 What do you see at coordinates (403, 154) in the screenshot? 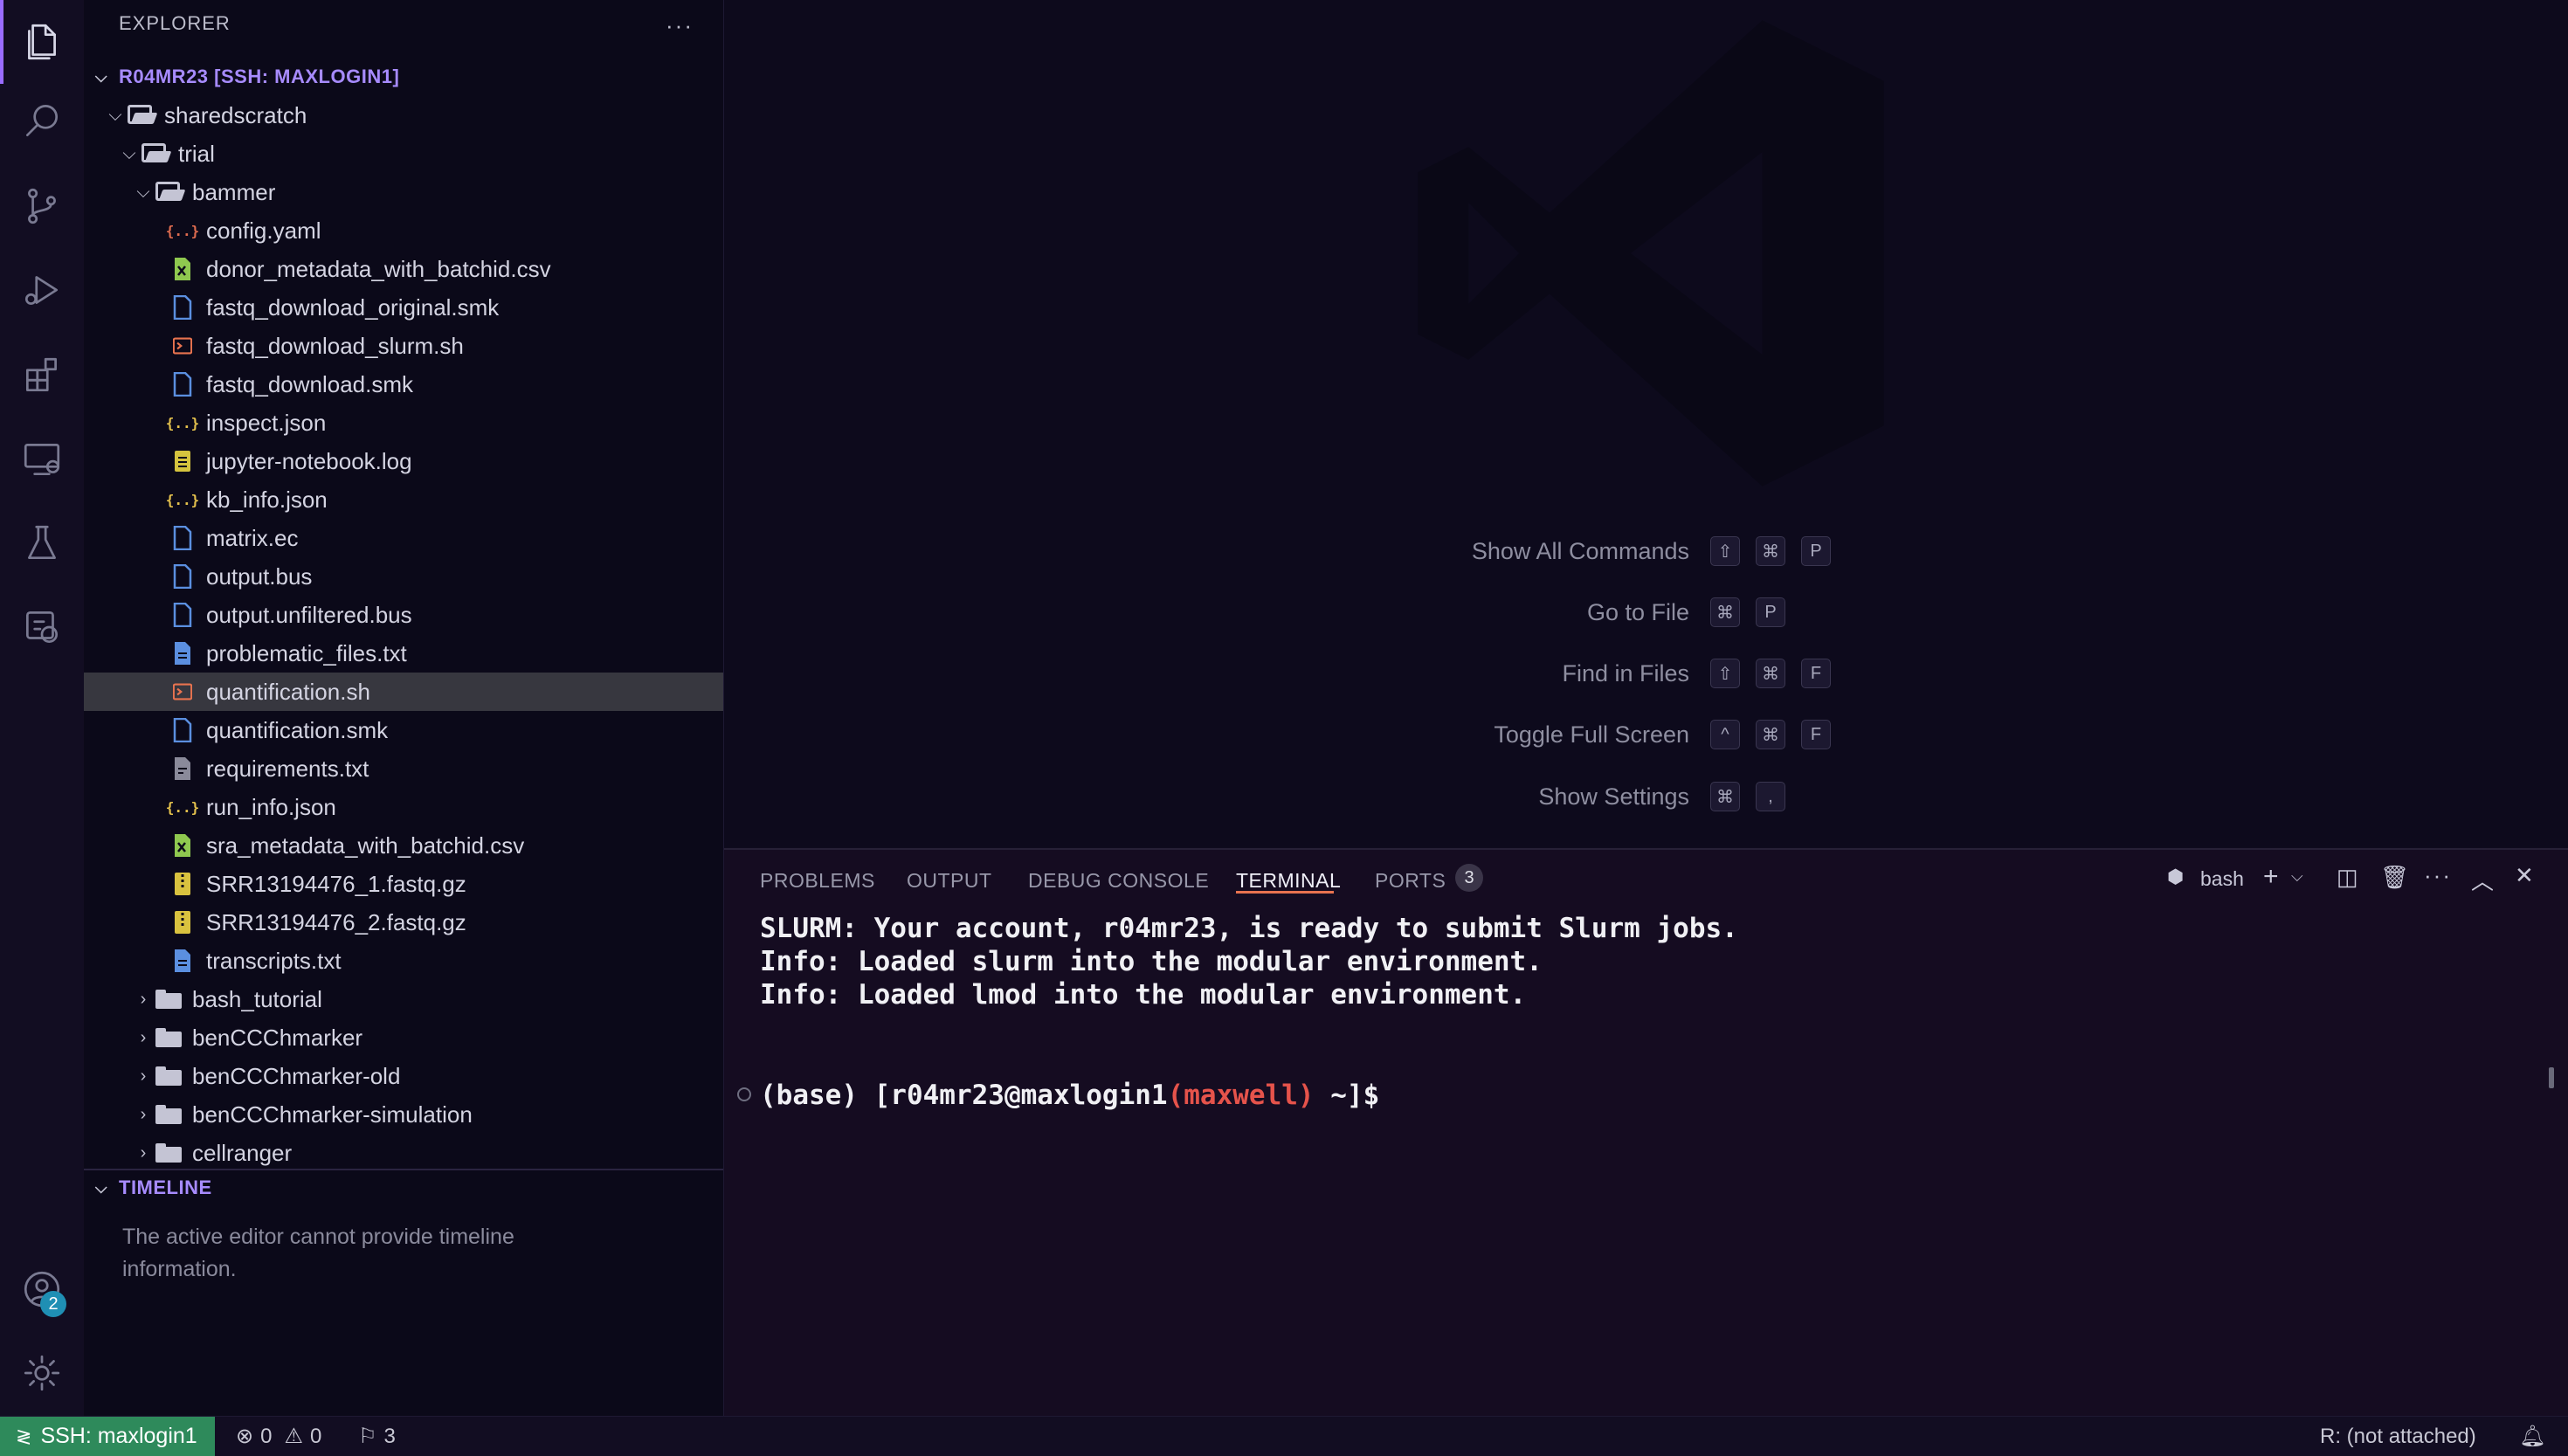
I see `folder-item: ⌵ trial` at bounding box center [403, 154].